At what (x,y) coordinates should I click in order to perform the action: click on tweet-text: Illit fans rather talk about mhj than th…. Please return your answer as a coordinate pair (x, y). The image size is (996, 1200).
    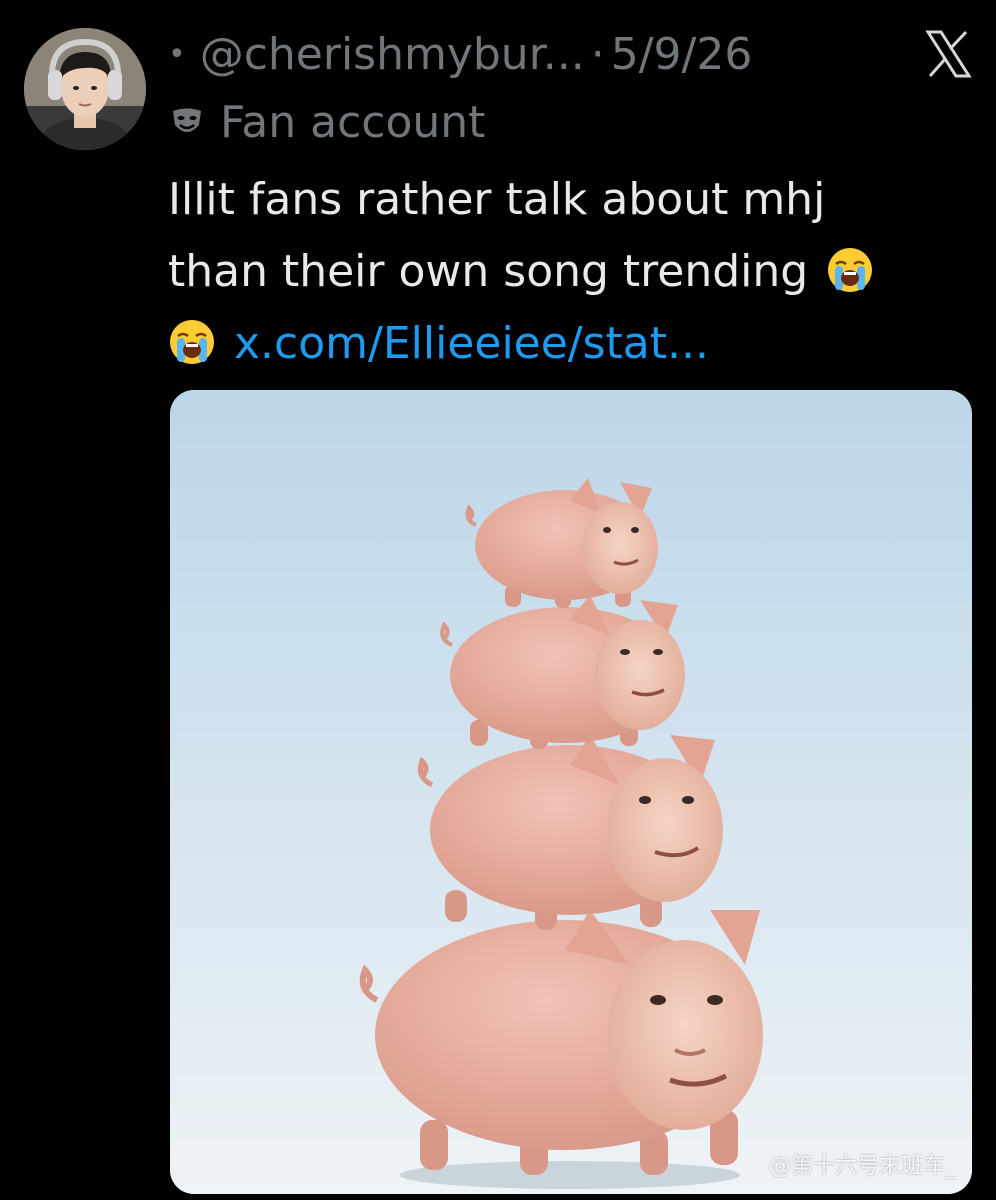
    Looking at the image, I should click on (563, 272).